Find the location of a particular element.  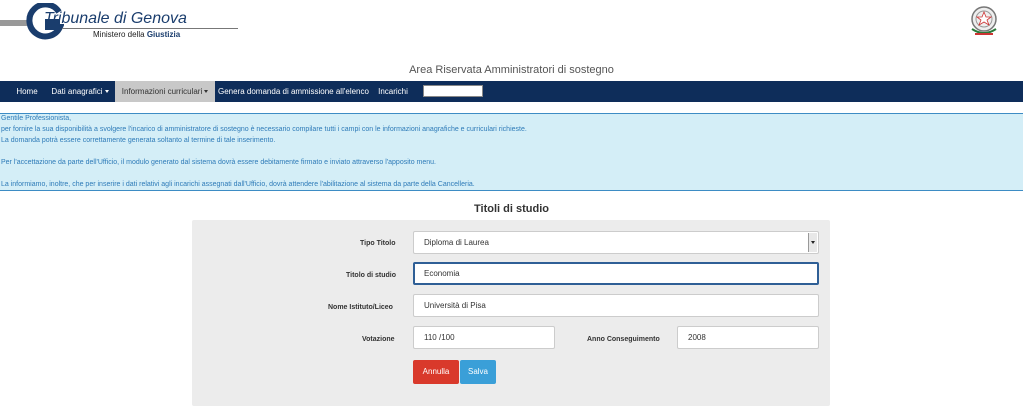

salva-button: Salva is located at coordinates (478, 372).